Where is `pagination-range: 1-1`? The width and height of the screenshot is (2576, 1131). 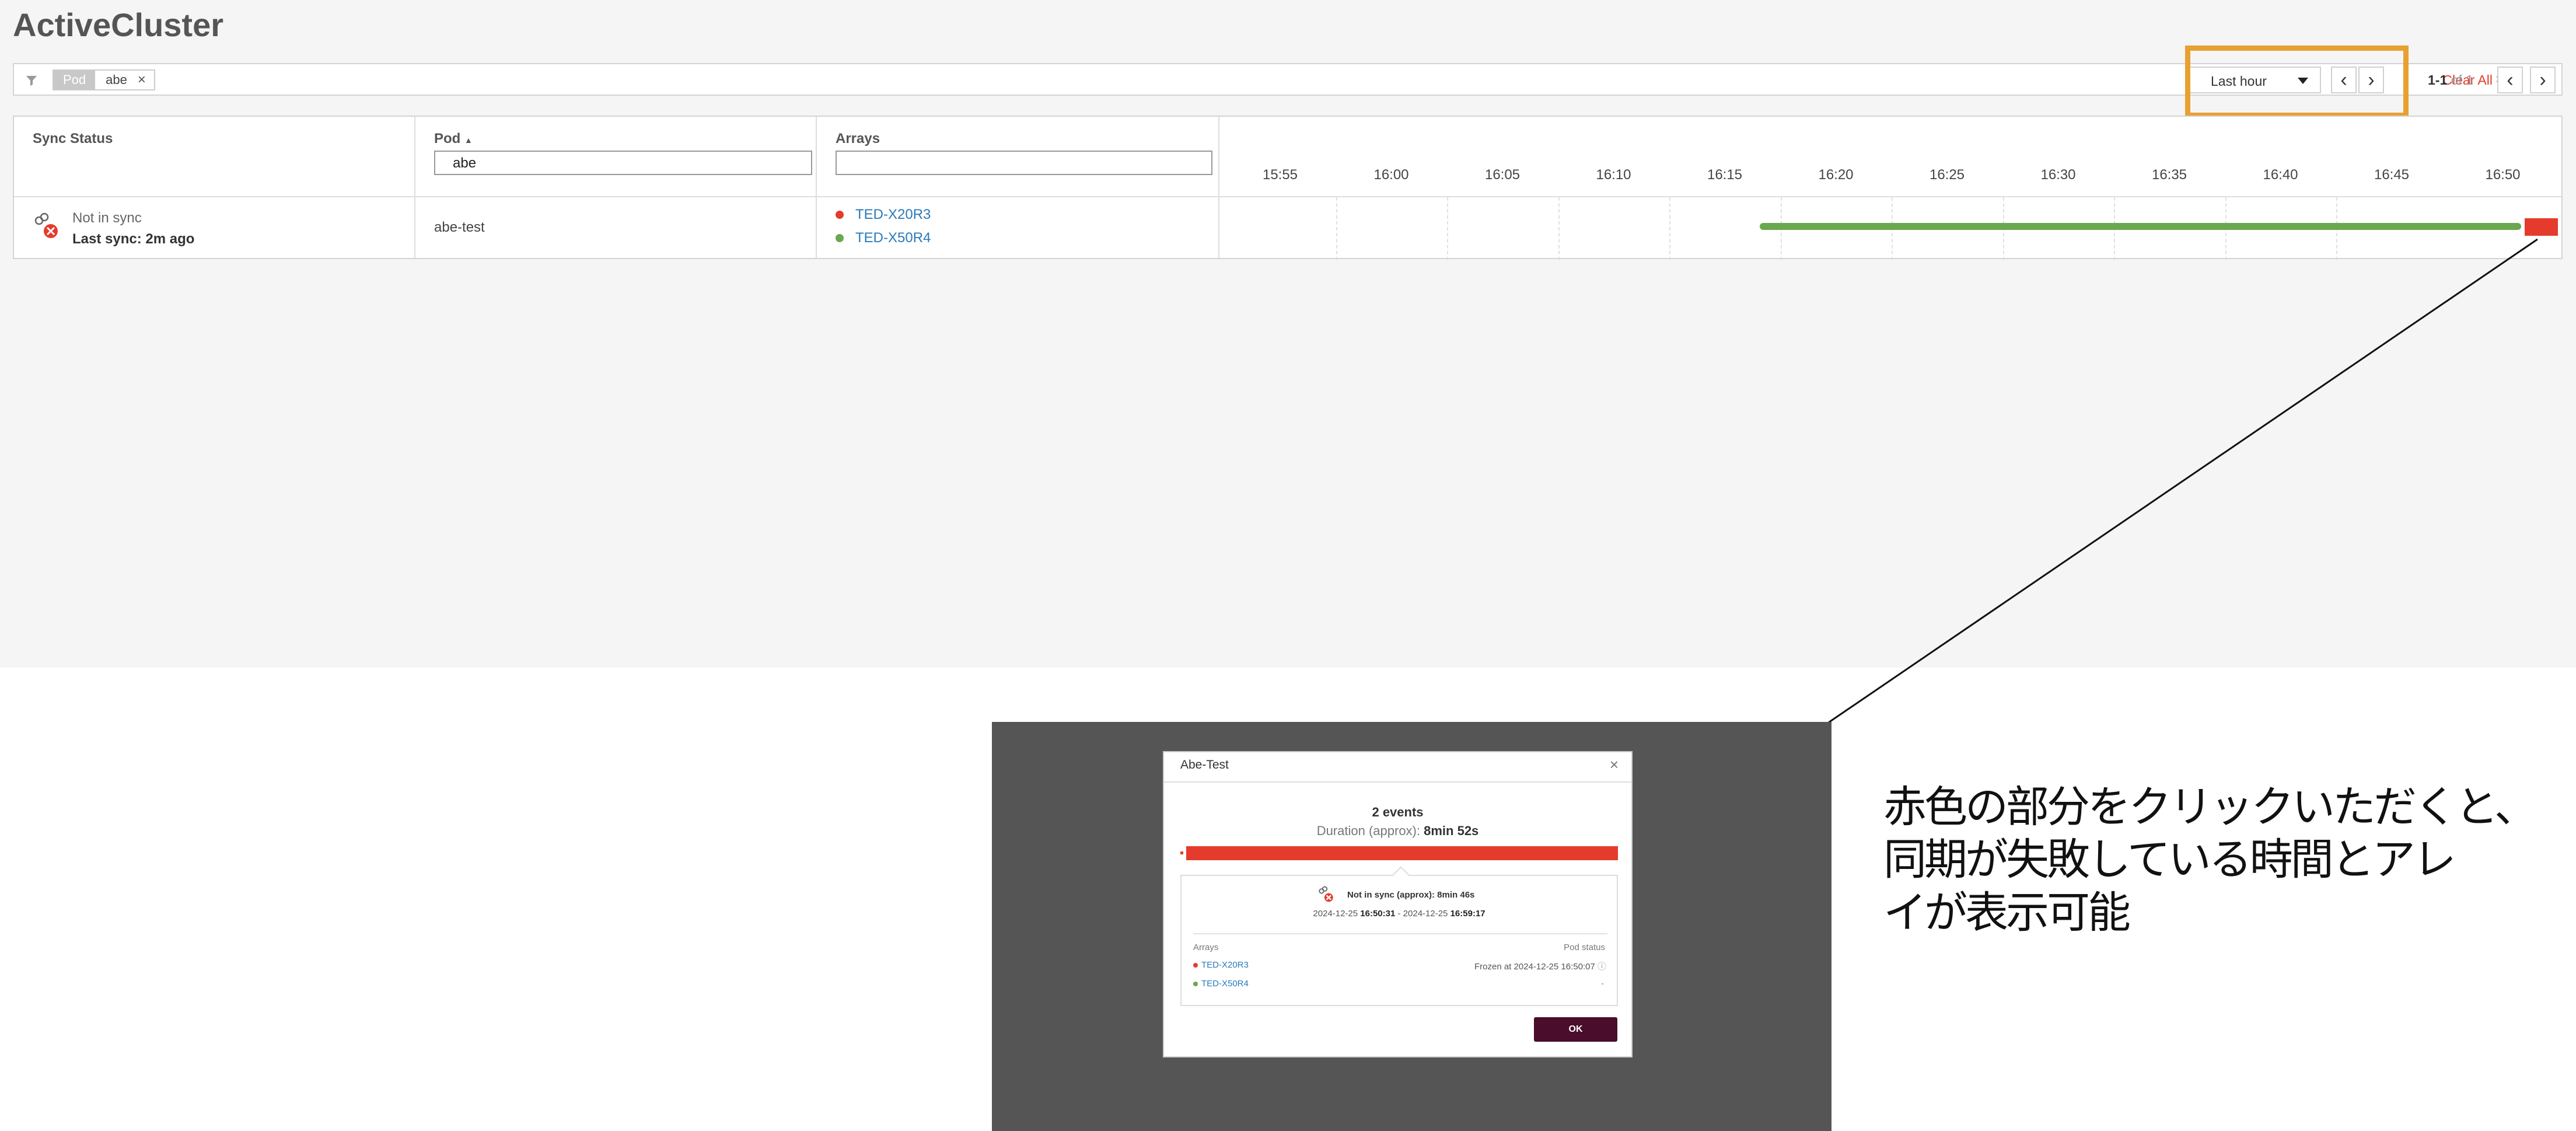
pagination-range: 1-1 is located at coordinates (2438, 80).